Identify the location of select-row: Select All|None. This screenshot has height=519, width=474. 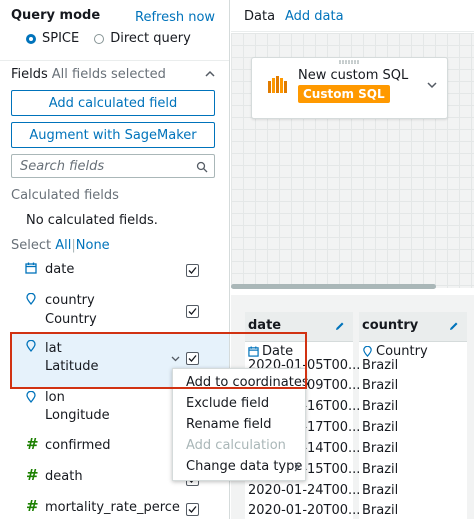
(60, 245).